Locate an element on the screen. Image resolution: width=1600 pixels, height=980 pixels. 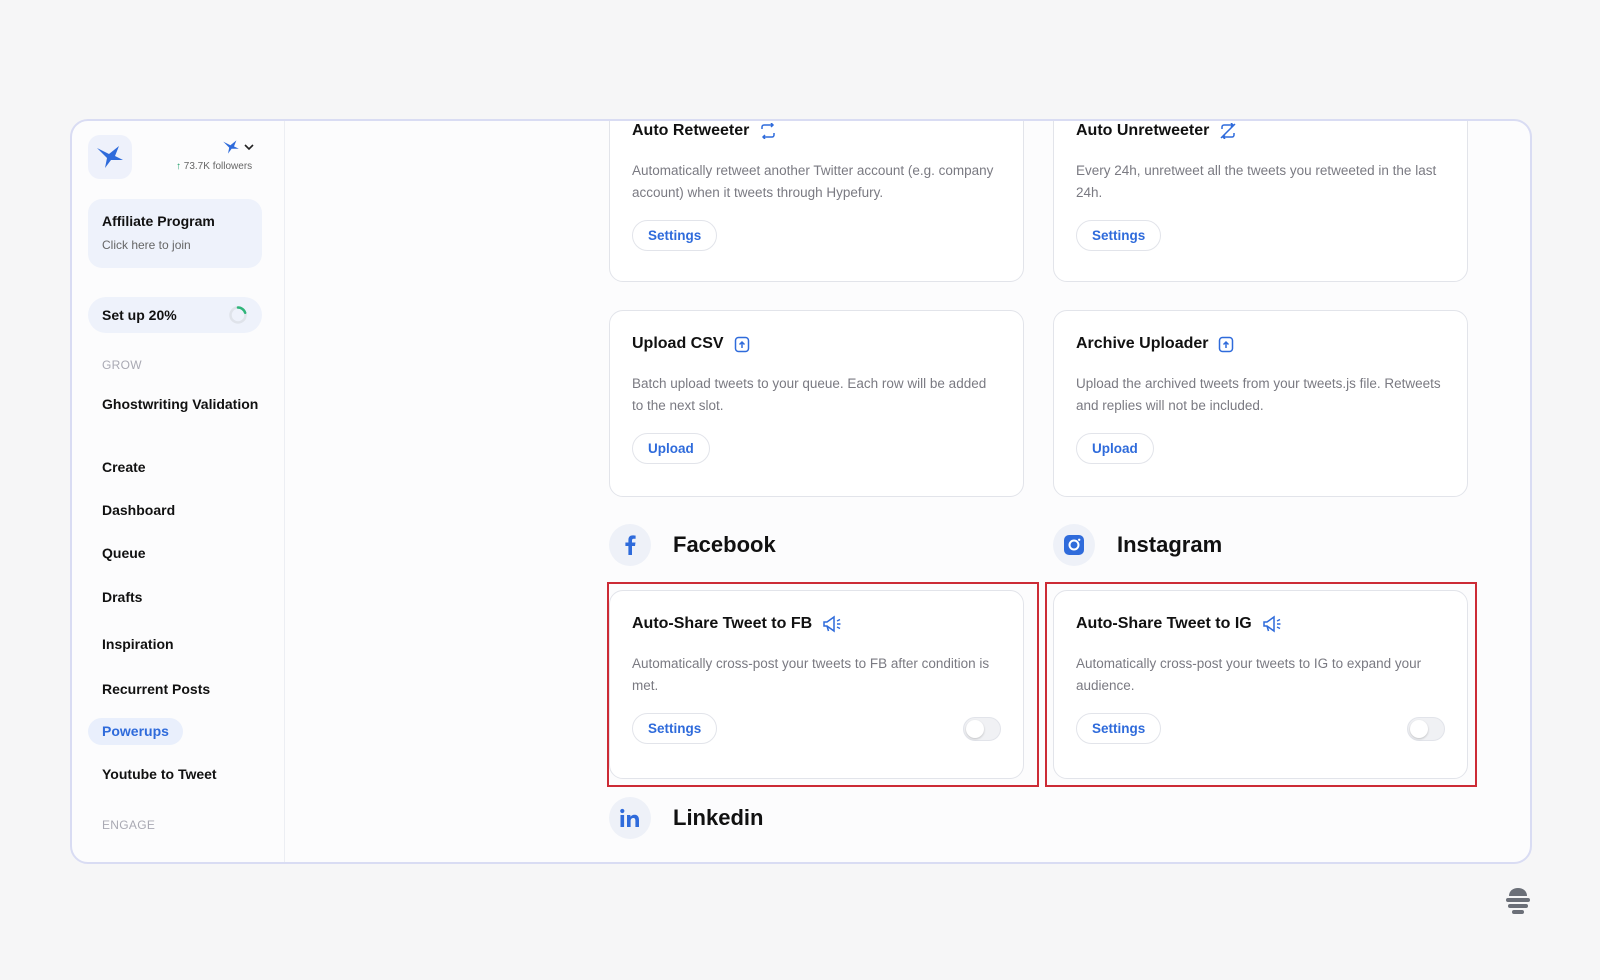
sidebar-item-ghostwriting-validation: Ghostwriting Validation is located at coordinates (182, 404).